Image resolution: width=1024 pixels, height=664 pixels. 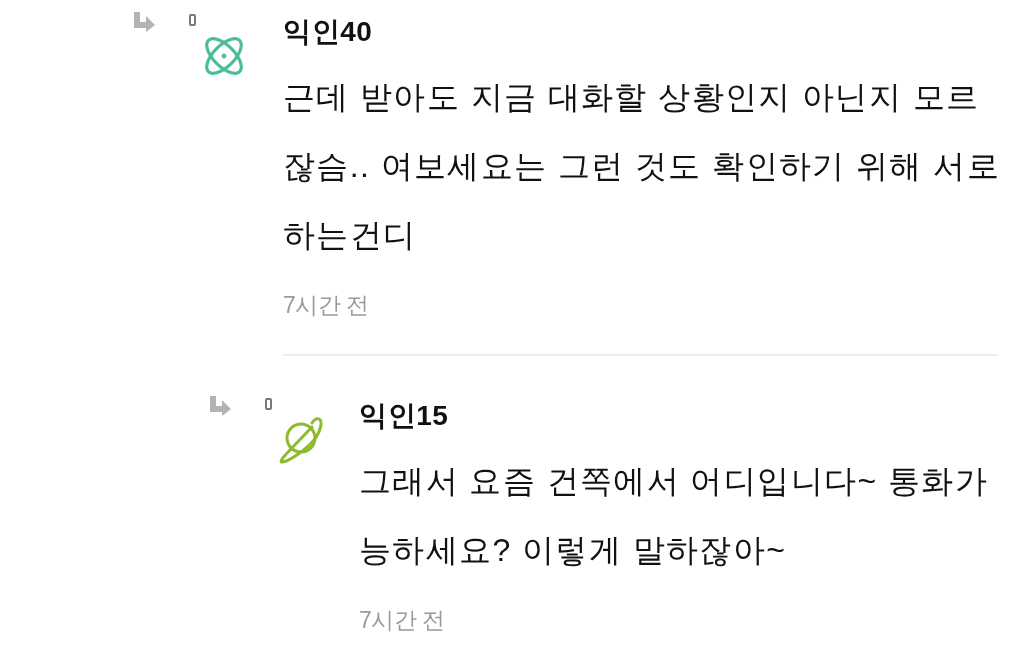 I want to click on comment-author: 익인15, so click(x=404, y=416).